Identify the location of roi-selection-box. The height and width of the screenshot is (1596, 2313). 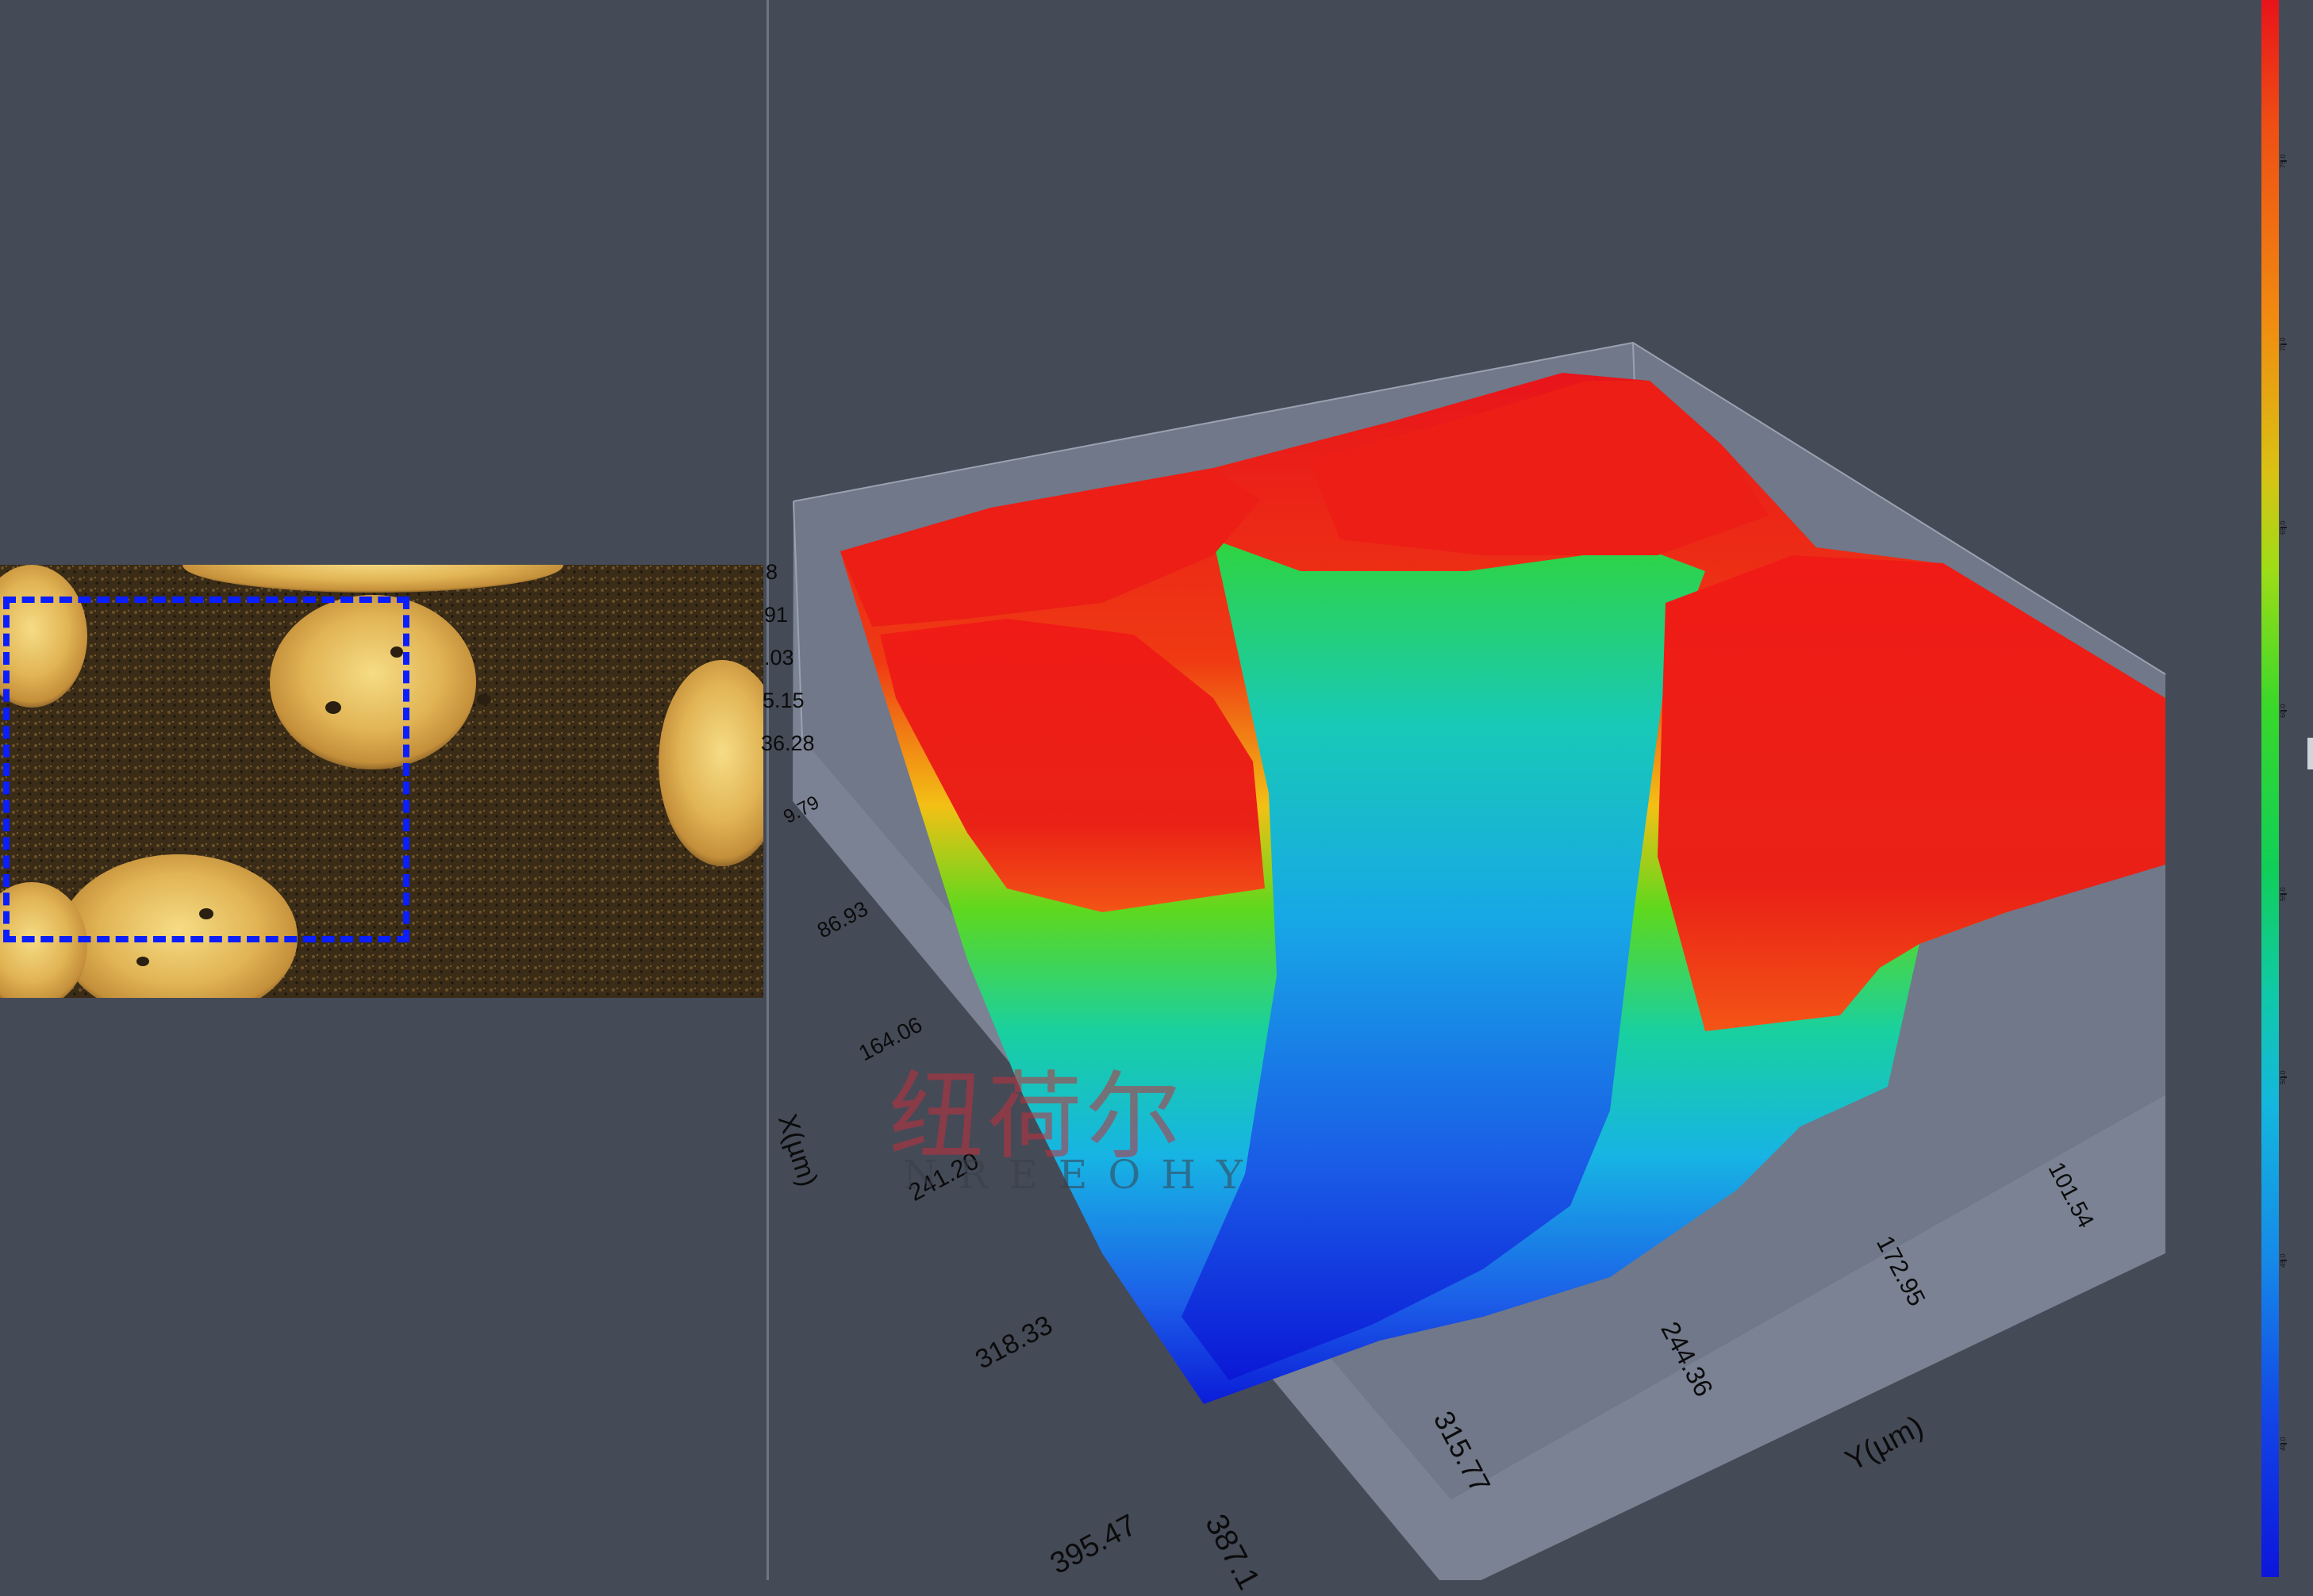
(206, 769).